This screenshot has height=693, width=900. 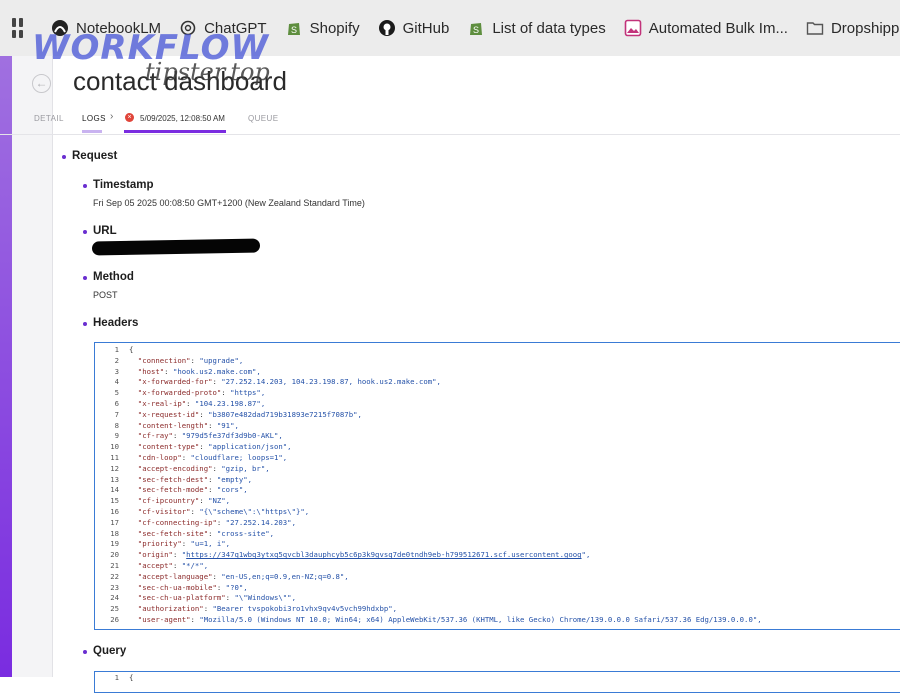 What do you see at coordinates (114, 501) in the screenshot?
I see `line-number: 15` at bounding box center [114, 501].